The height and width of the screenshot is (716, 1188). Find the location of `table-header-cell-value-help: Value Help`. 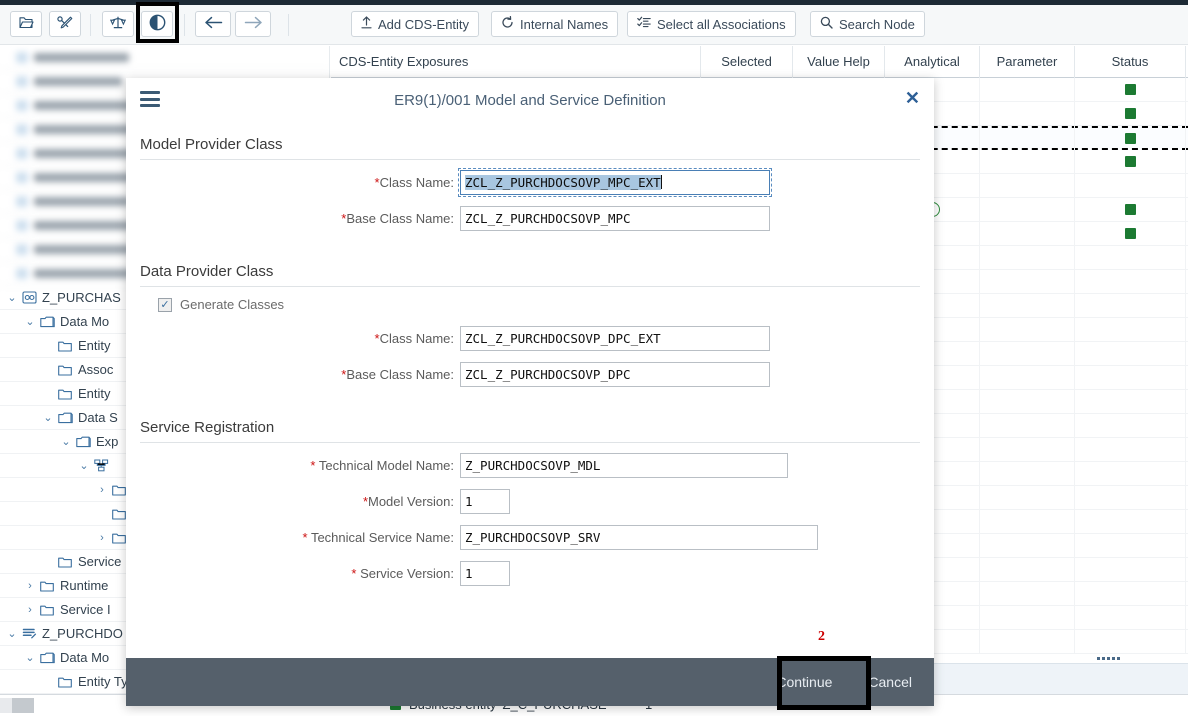

table-header-cell-value-help: Value Help is located at coordinates (839, 62).